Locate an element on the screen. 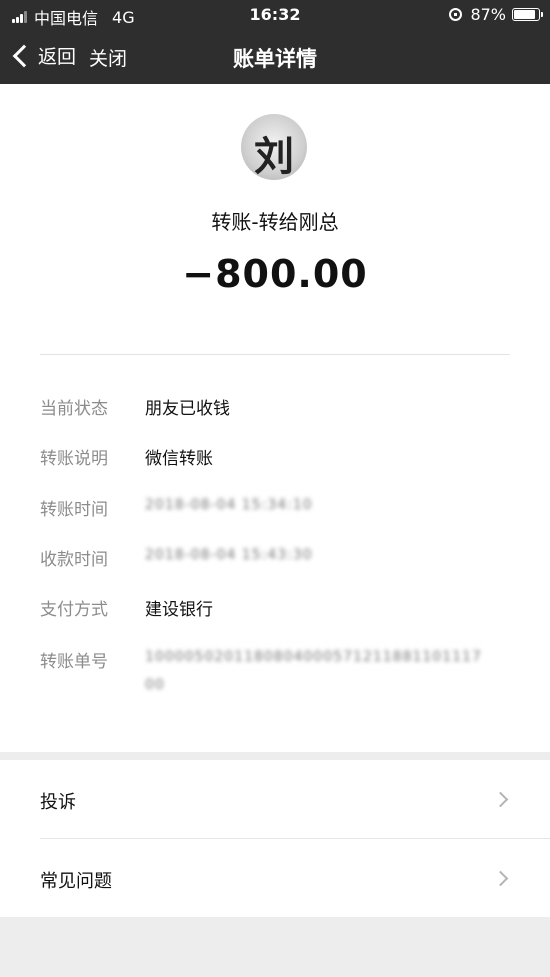 The width and height of the screenshot is (550, 977). transfer-time-label: 转账时间 is located at coordinates (74, 510).